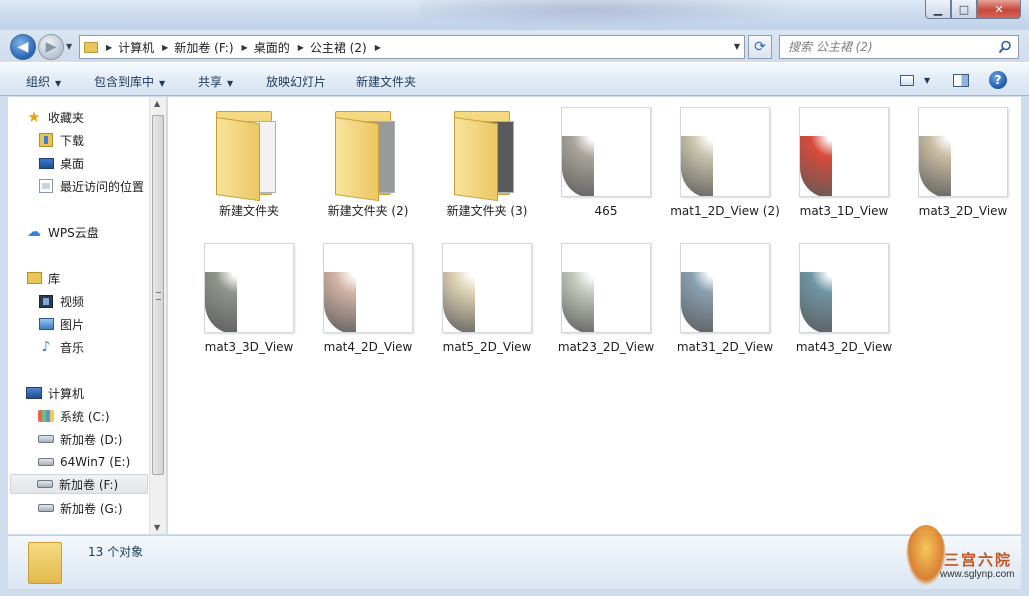  Describe the element at coordinates (72, 347) in the screenshot. I see `sidebar-item-label: 音乐` at that location.